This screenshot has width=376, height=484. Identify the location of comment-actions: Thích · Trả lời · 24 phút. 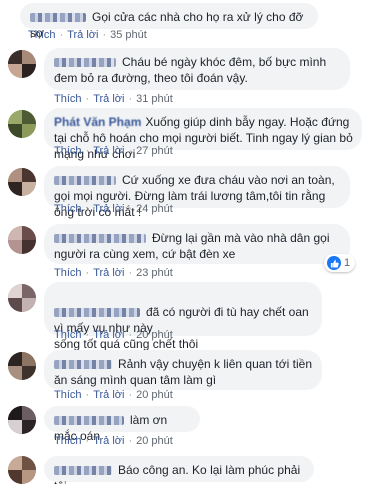
(113, 209).